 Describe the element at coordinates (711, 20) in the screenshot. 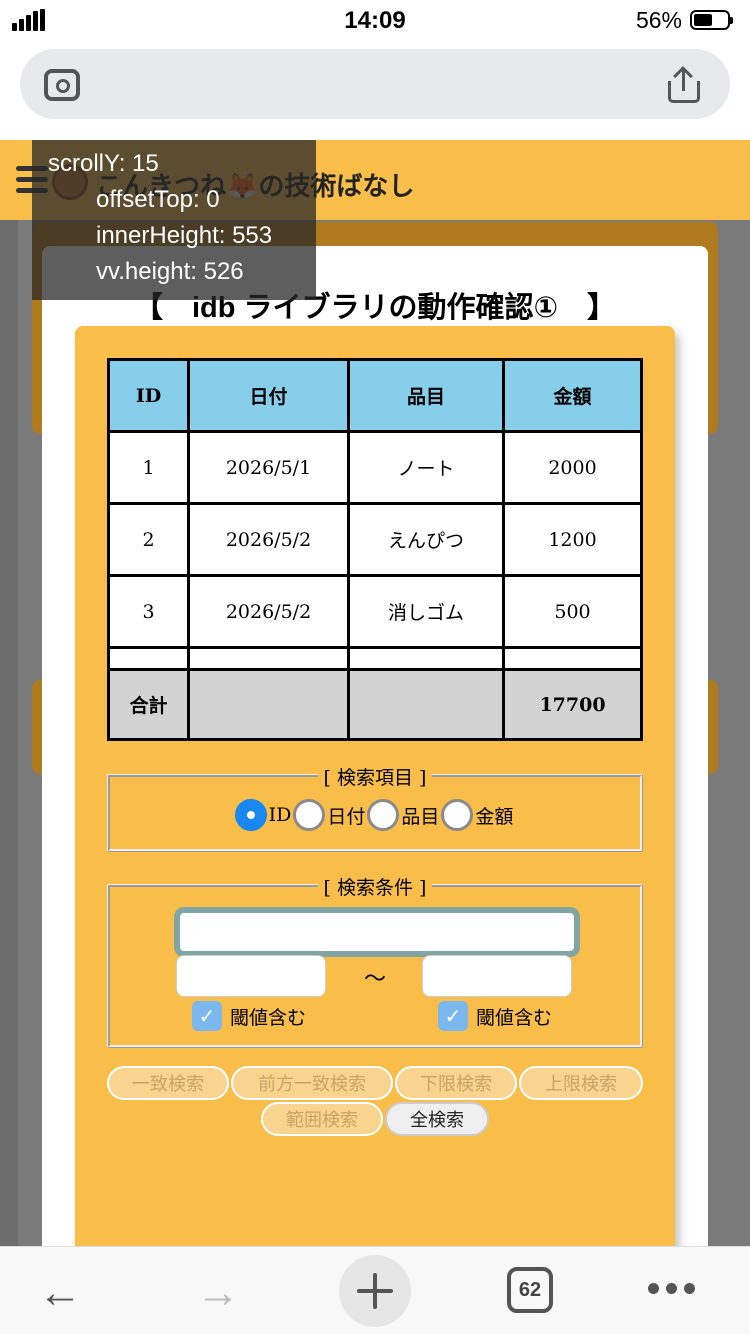

I see `battery-icon` at that location.